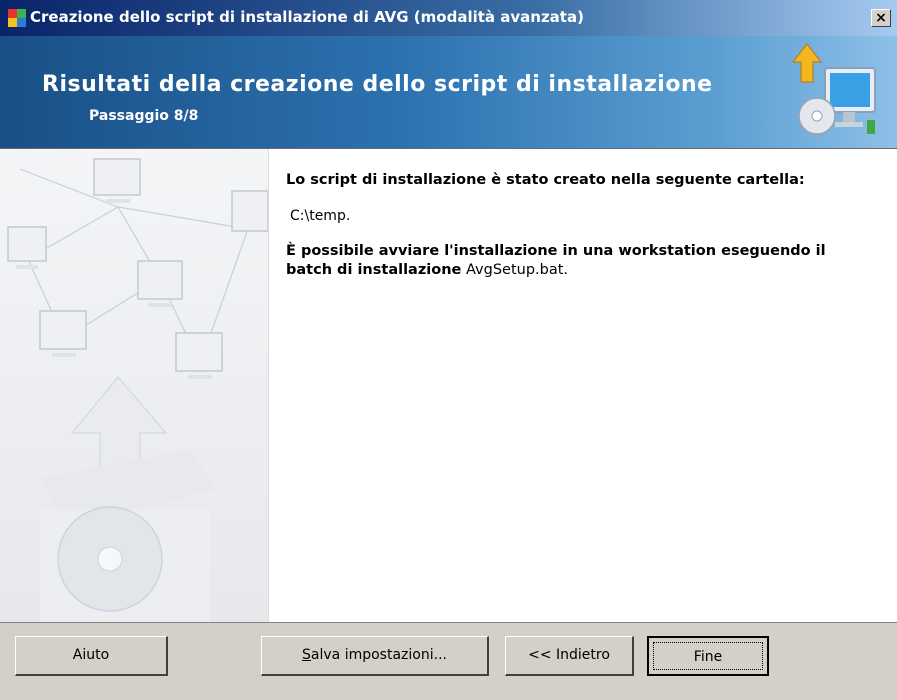 The image size is (897, 700). What do you see at coordinates (17, 18) in the screenshot?
I see `avg-app-icon` at bounding box center [17, 18].